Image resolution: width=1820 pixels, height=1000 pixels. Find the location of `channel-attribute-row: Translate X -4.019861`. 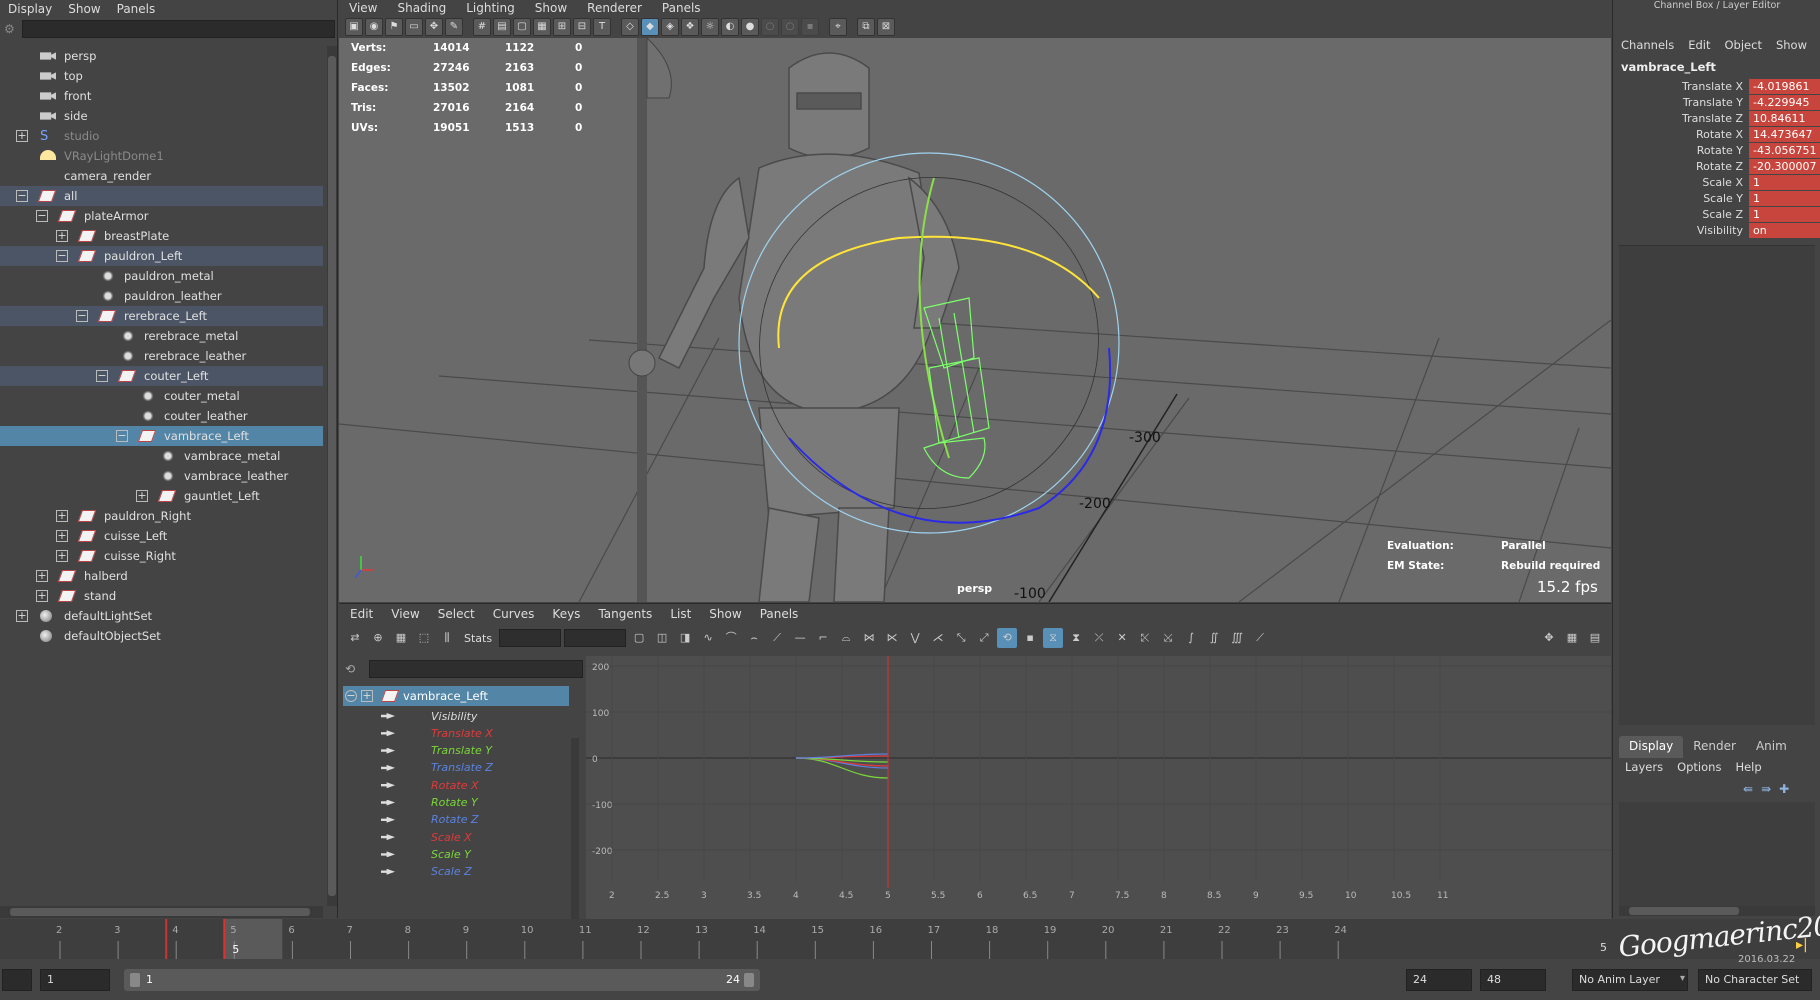

channel-attribute-row: Translate X -4.019861 is located at coordinates (1716, 86).